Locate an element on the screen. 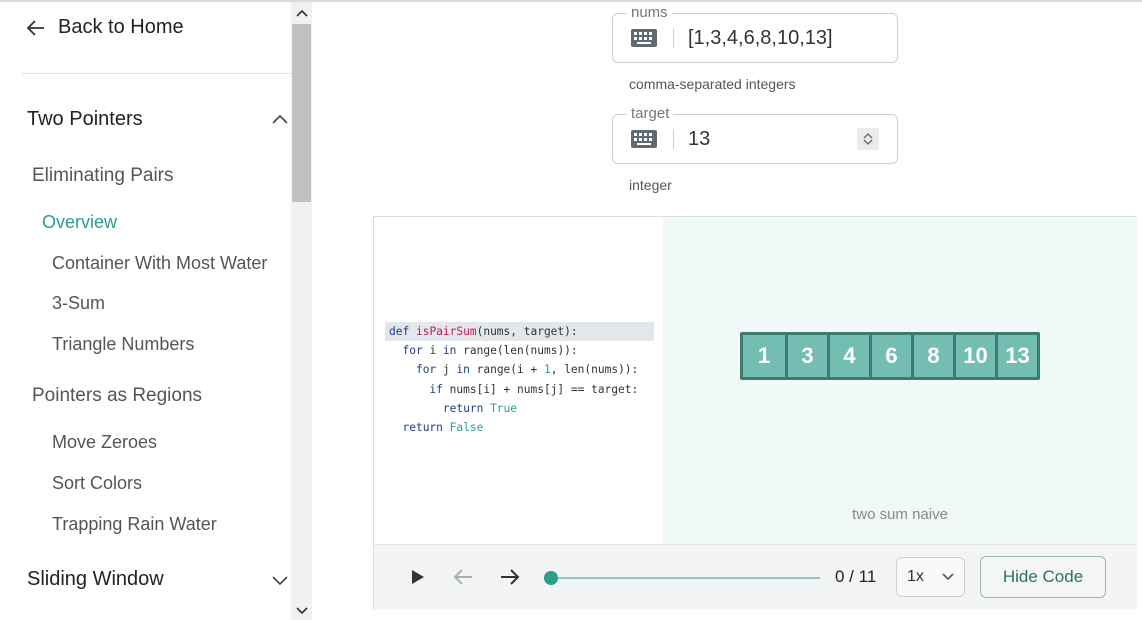 The image size is (1142, 620). step-counter: 0 / 11 is located at coordinates (856, 576).